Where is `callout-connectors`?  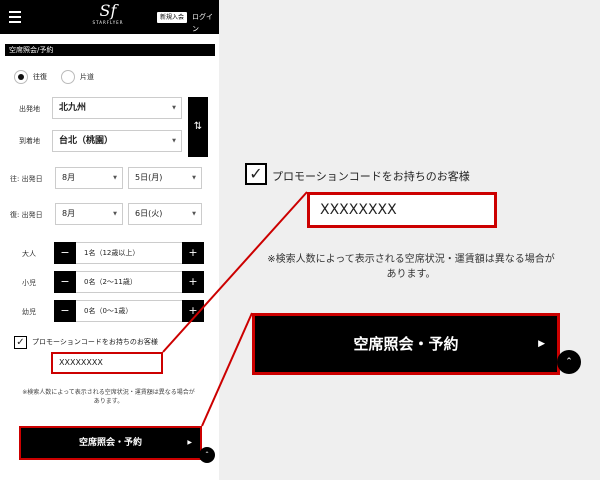 callout-connectors is located at coordinates (235, 309).